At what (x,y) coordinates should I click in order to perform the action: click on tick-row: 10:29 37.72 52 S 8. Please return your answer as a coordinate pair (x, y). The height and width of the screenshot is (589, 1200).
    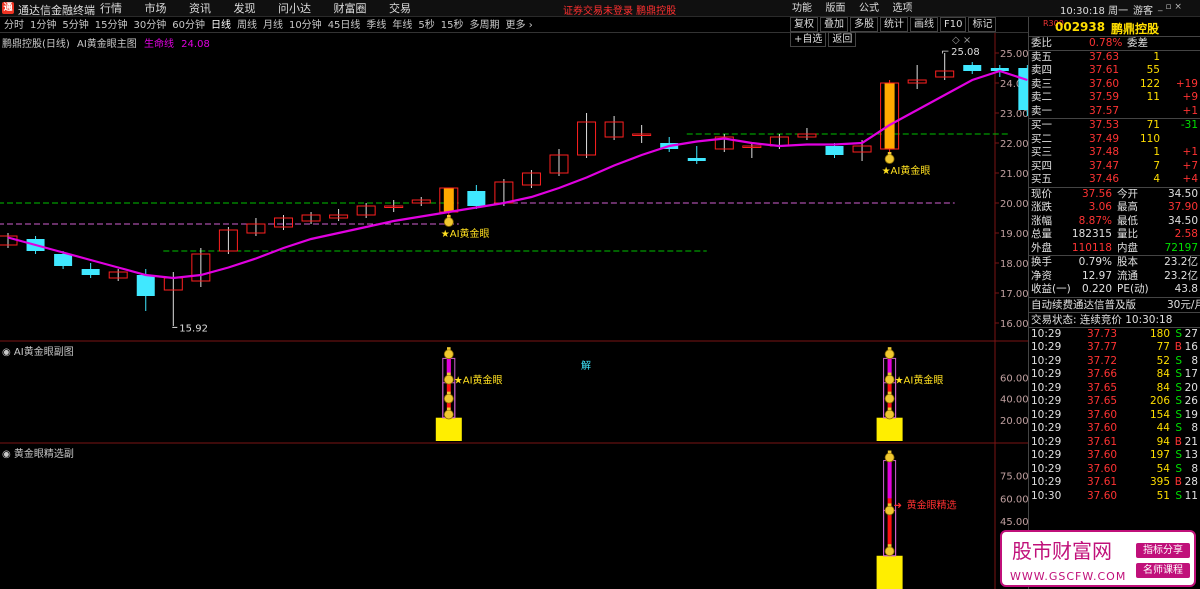
    Looking at the image, I should click on (1114, 362).